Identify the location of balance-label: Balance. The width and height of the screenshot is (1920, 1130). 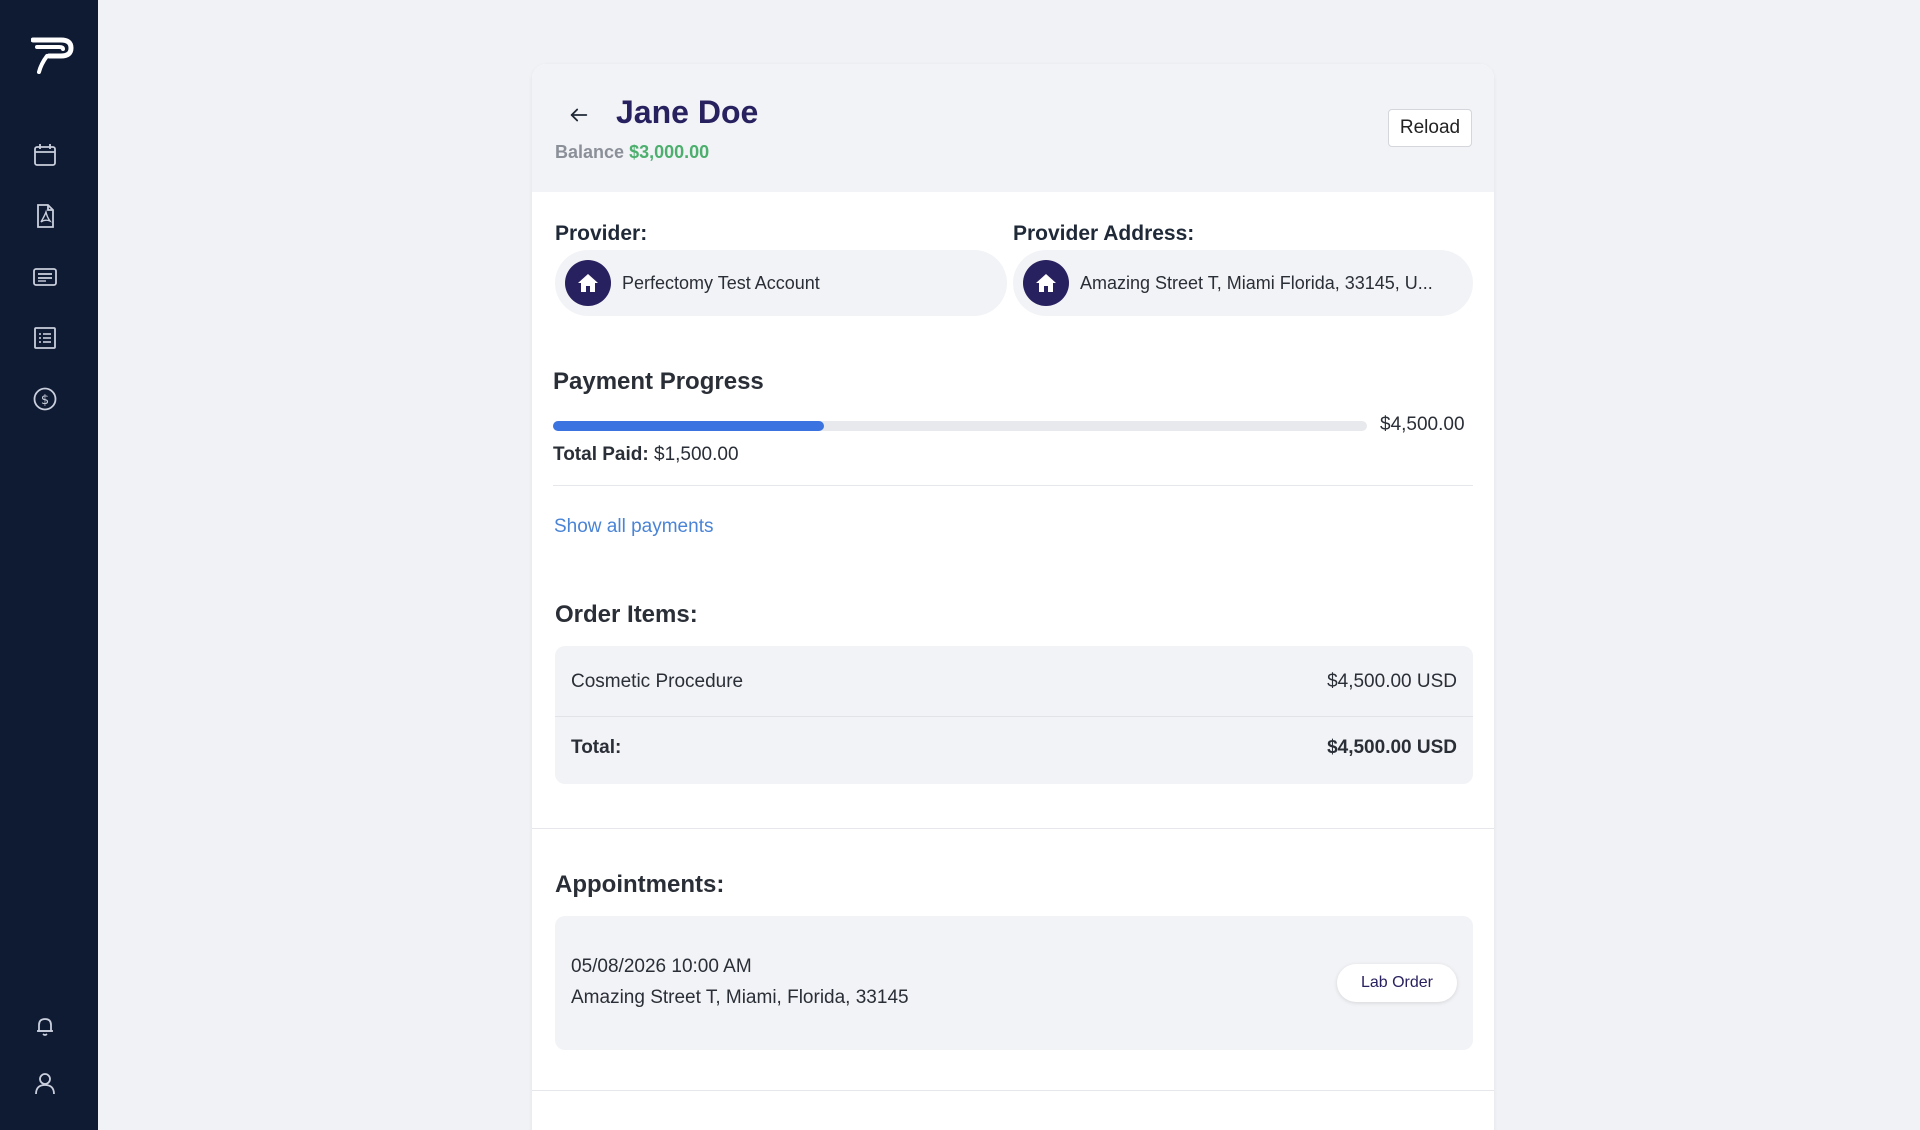
(590, 152).